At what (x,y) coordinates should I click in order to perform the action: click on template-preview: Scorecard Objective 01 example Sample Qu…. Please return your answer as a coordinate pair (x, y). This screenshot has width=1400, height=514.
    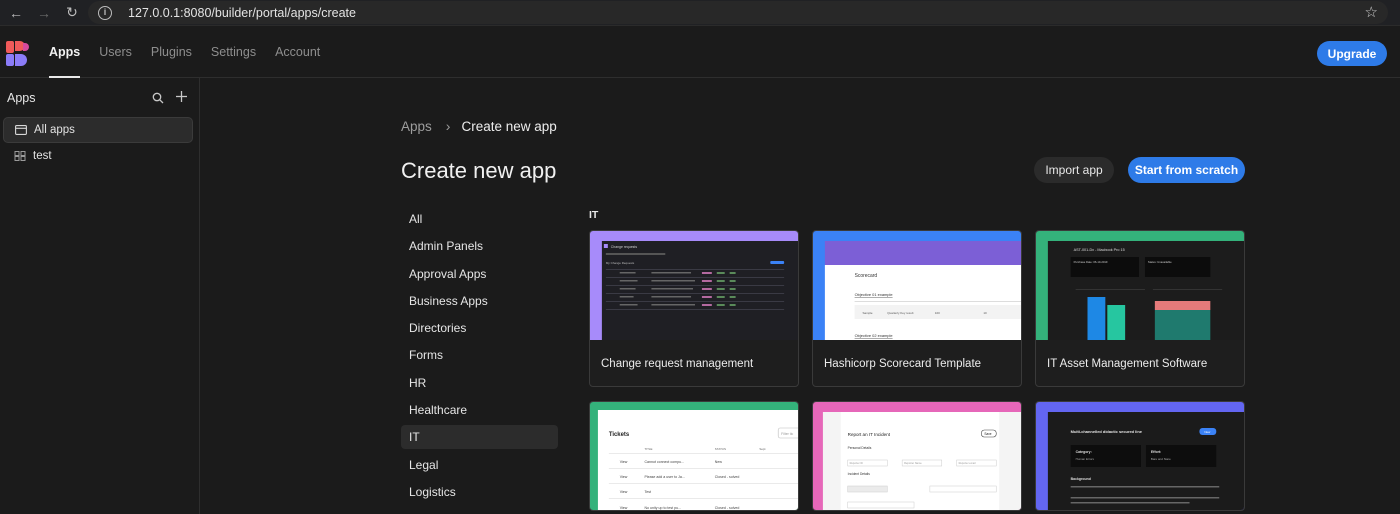
    Looking at the image, I should click on (917, 285).